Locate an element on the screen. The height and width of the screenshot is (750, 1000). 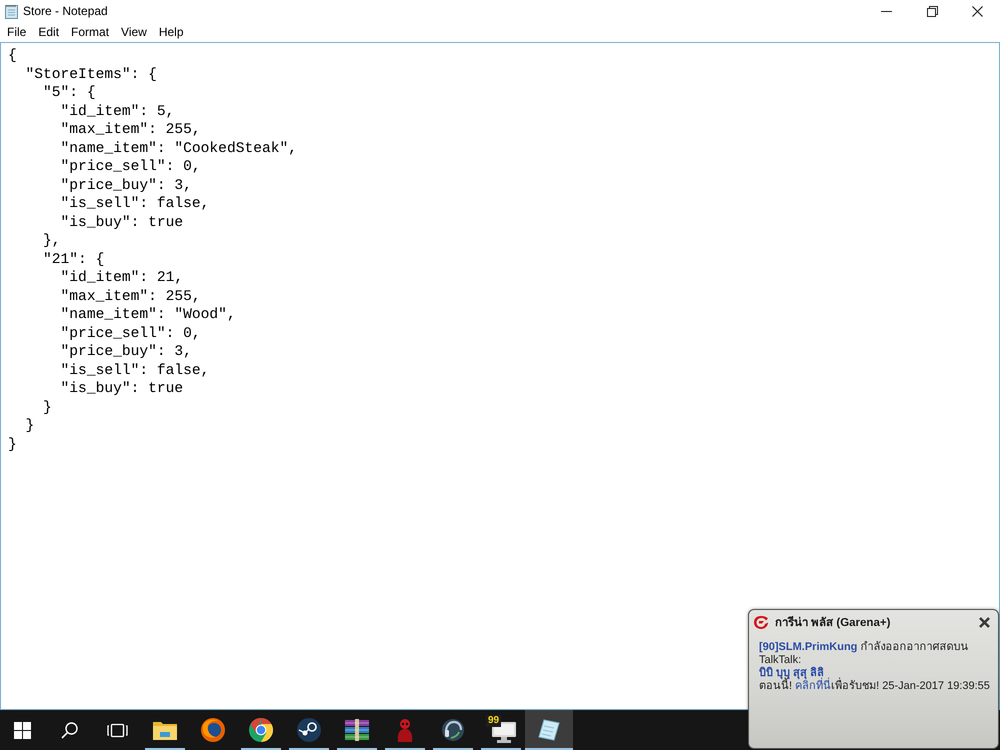
search-icon is located at coordinates (69, 730).